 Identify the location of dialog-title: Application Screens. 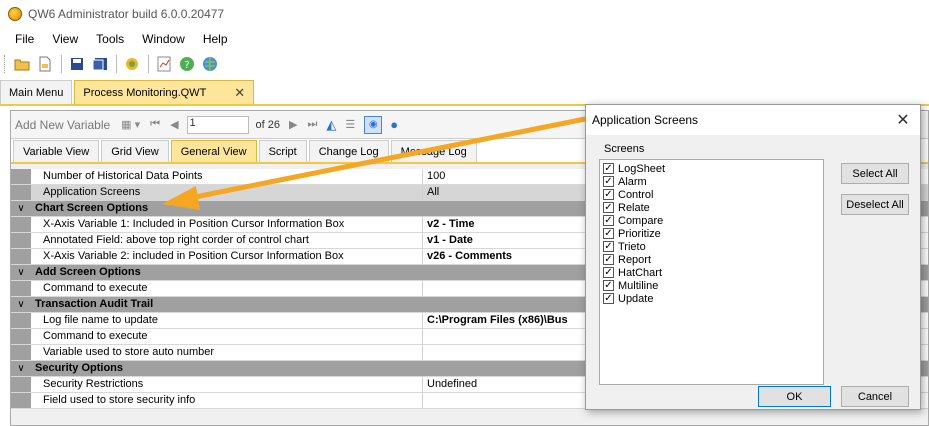
(645, 120).